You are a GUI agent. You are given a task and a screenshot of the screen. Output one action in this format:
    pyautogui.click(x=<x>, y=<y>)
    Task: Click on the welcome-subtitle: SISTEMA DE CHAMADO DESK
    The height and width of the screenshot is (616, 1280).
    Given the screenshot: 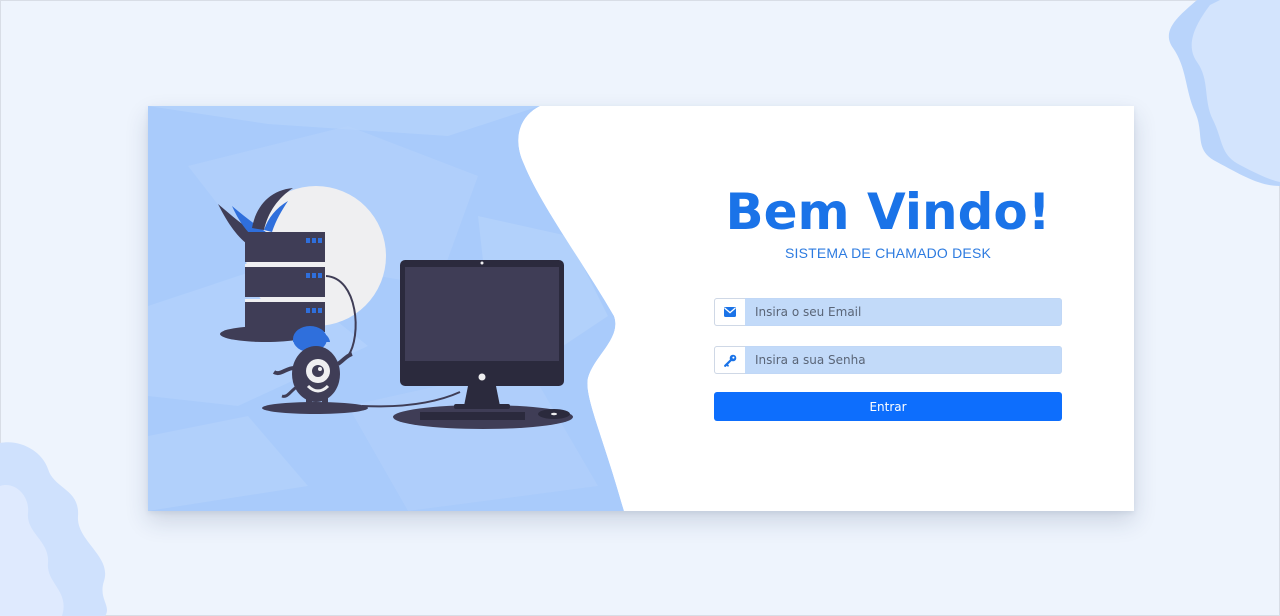 What is the action you would take?
    pyautogui.click(x=888, y=253)
    